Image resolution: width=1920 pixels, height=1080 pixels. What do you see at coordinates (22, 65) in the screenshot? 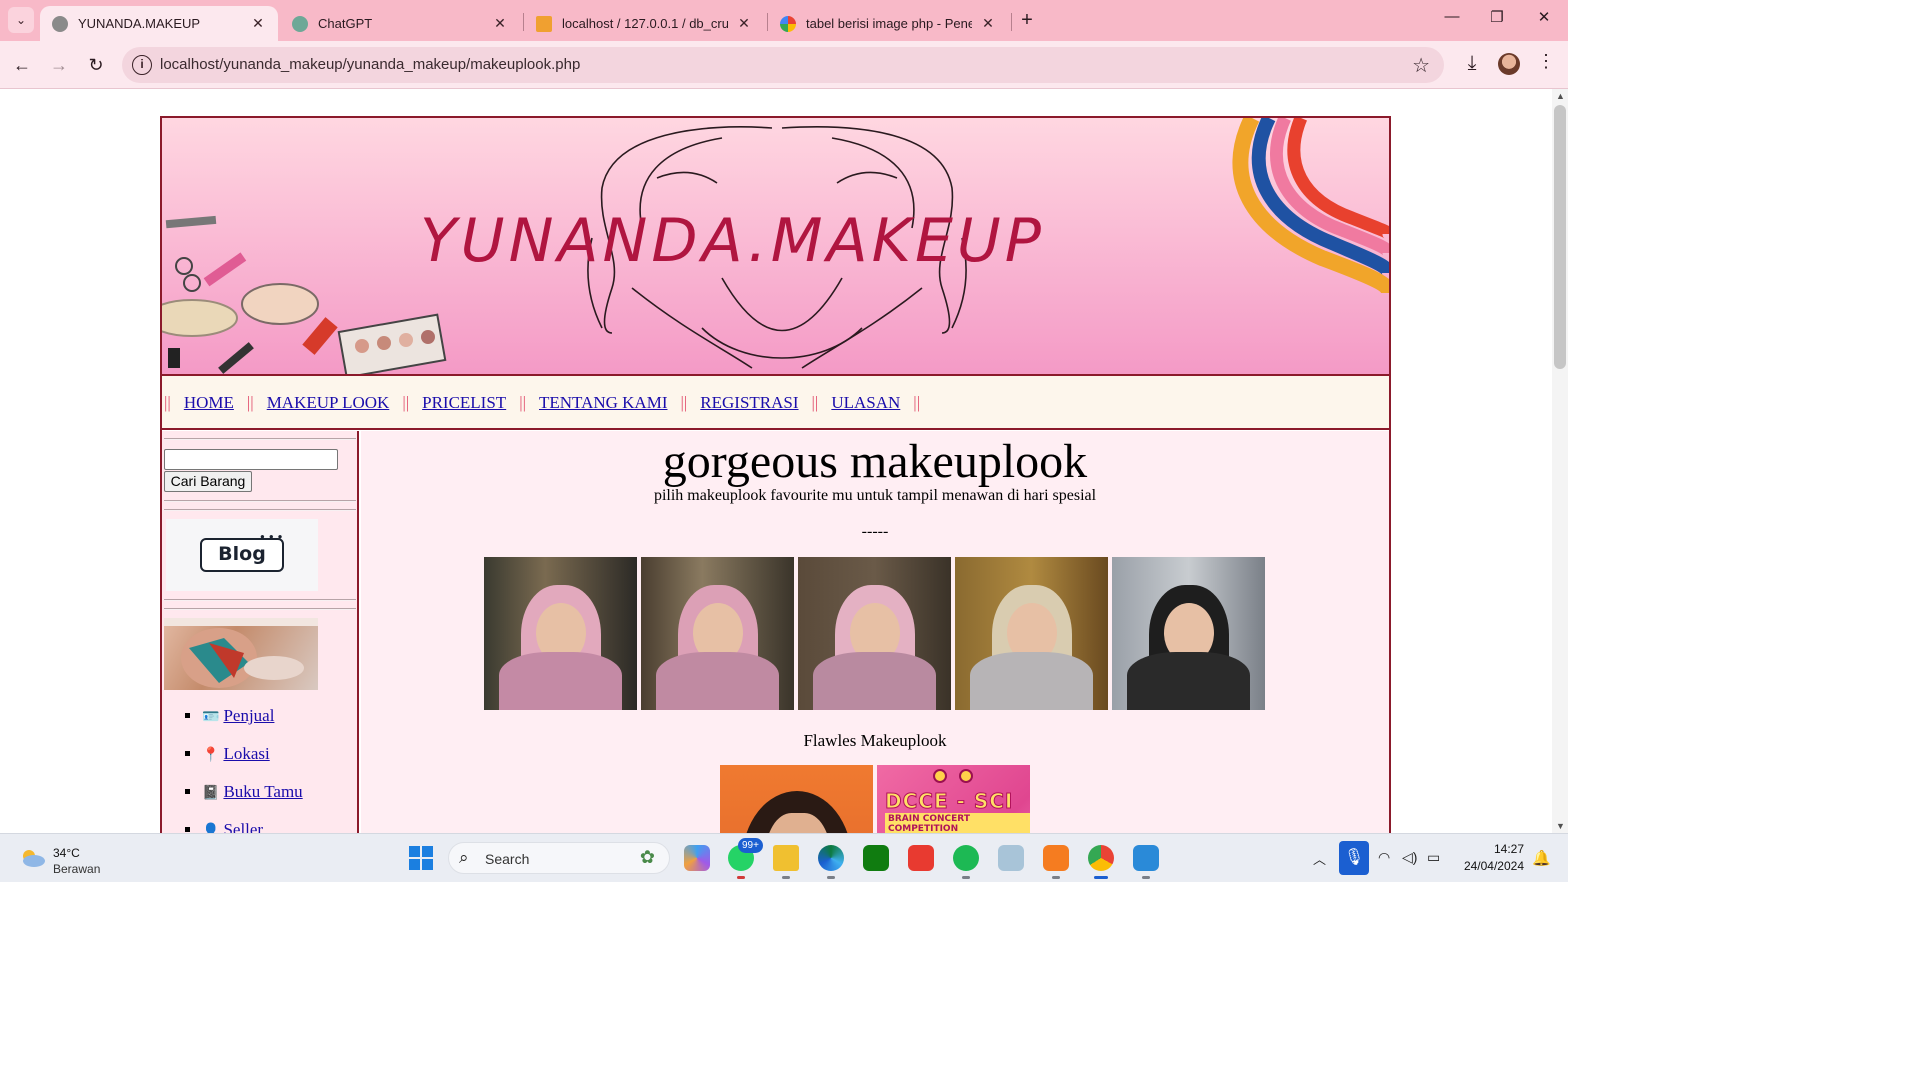
I see `back-arrow-icon: ←` at bounding box center [22, 65].